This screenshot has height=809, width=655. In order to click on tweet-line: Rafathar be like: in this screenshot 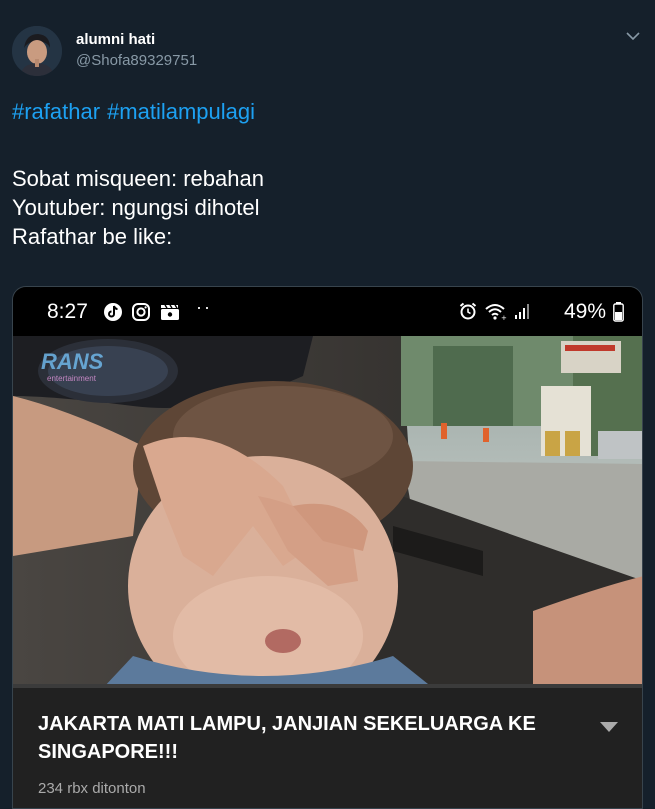, I will do `click(92, 236)`.